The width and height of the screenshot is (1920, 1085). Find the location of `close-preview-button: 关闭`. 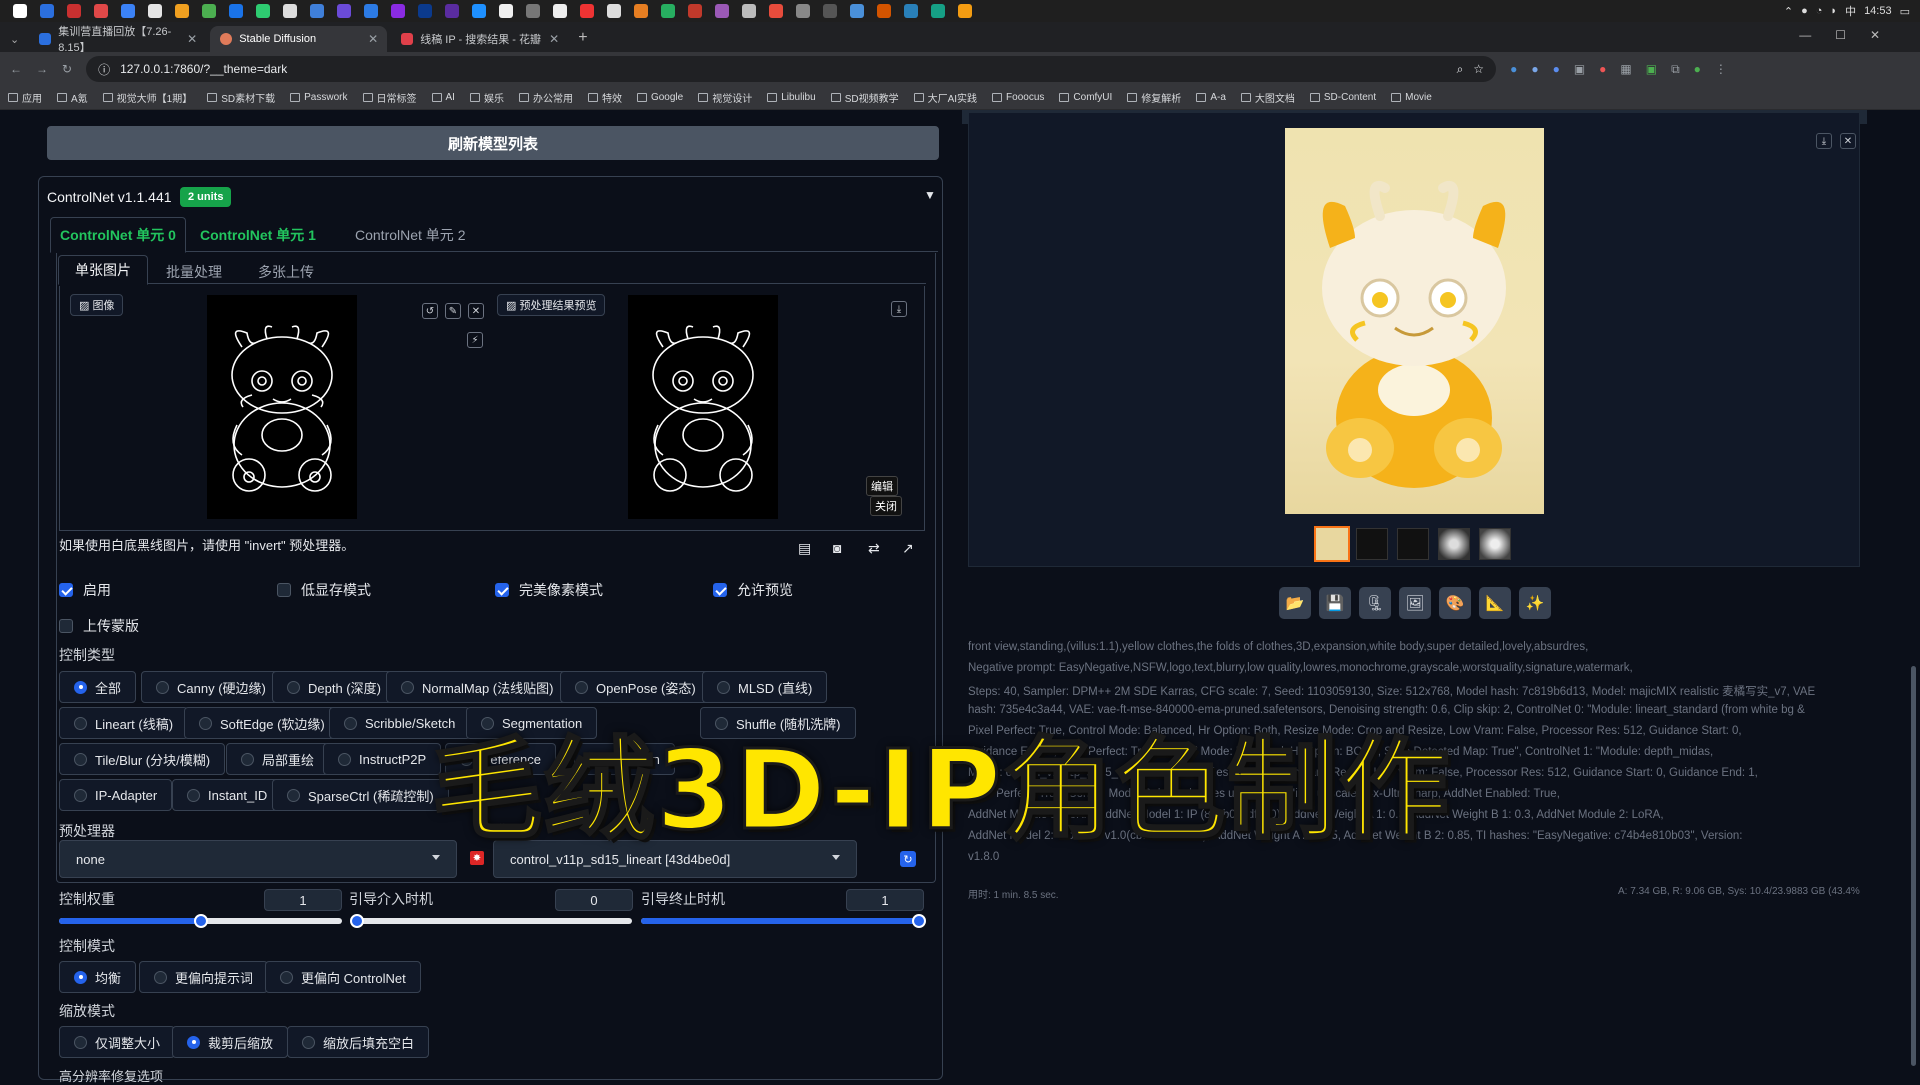

close-preview-button: 关闭 is located at coordinates (886, 506).